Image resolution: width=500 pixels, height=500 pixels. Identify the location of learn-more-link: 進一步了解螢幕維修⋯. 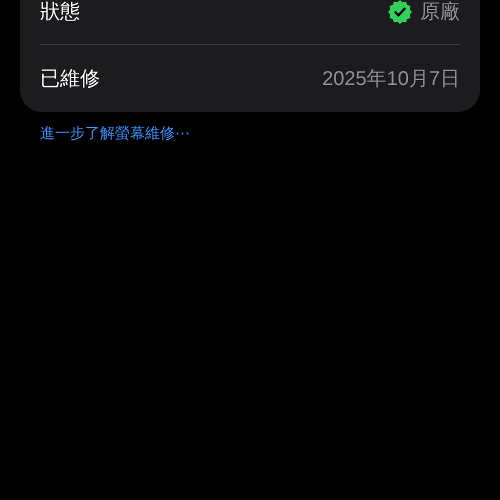
(115, 133).